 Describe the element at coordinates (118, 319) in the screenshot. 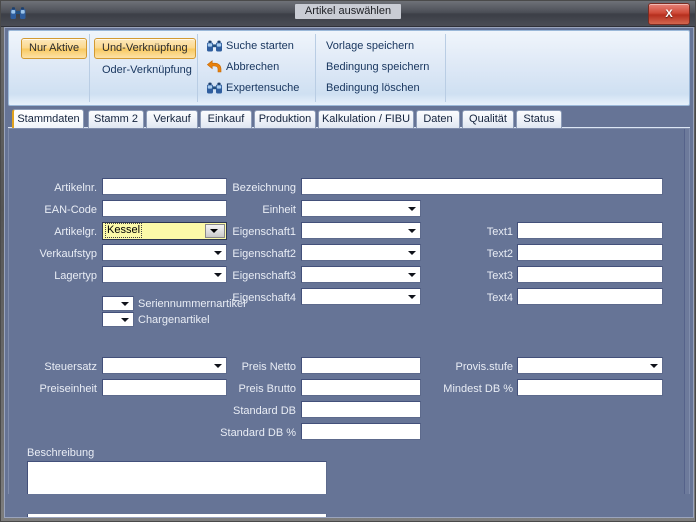

I see `combo-chargenartikel` at that location.